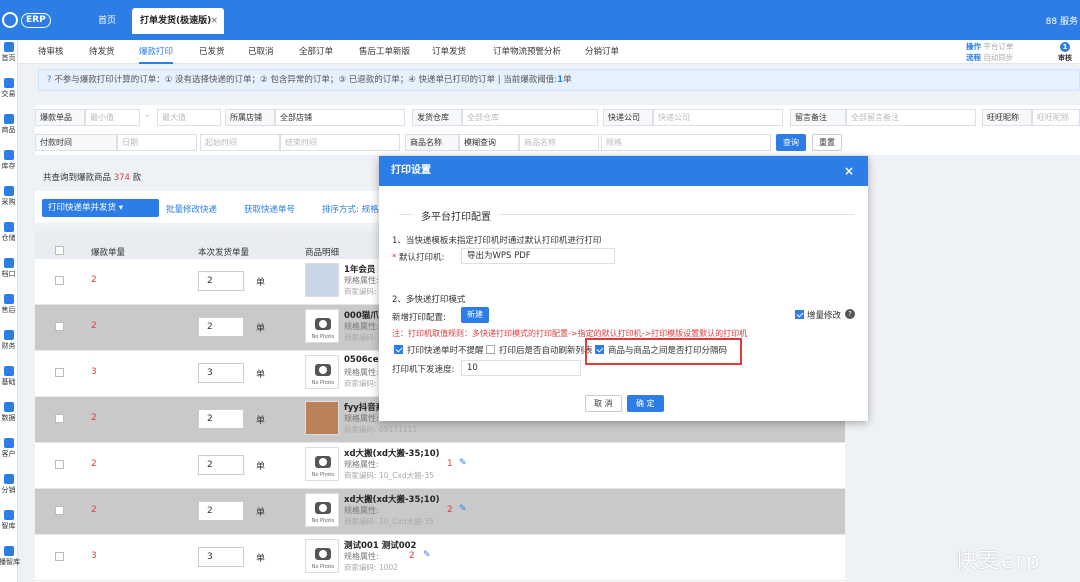  I want to click on warehouse-select: 全部仓库, so click(530, 117).